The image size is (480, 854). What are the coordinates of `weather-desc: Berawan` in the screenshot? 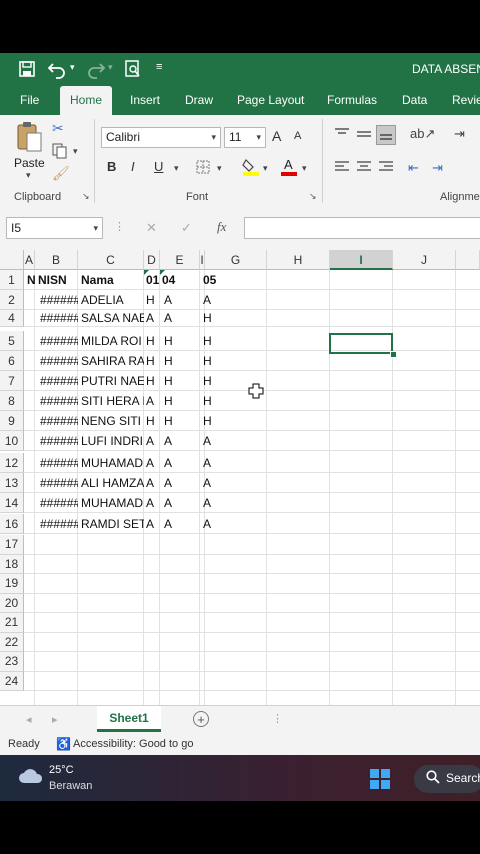 It's located at (70, 786).